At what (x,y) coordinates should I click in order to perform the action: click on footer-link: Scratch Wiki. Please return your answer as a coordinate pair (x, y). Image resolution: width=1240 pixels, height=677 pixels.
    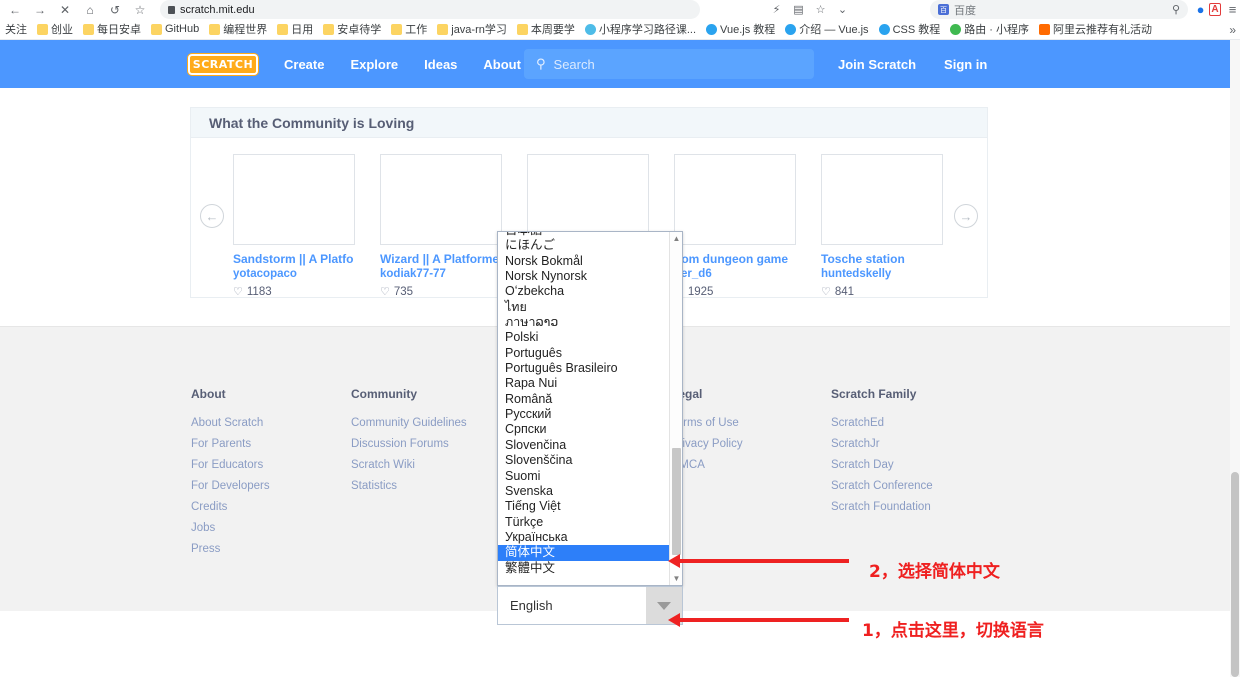
    Looking at the image, I should click on (431, 465).